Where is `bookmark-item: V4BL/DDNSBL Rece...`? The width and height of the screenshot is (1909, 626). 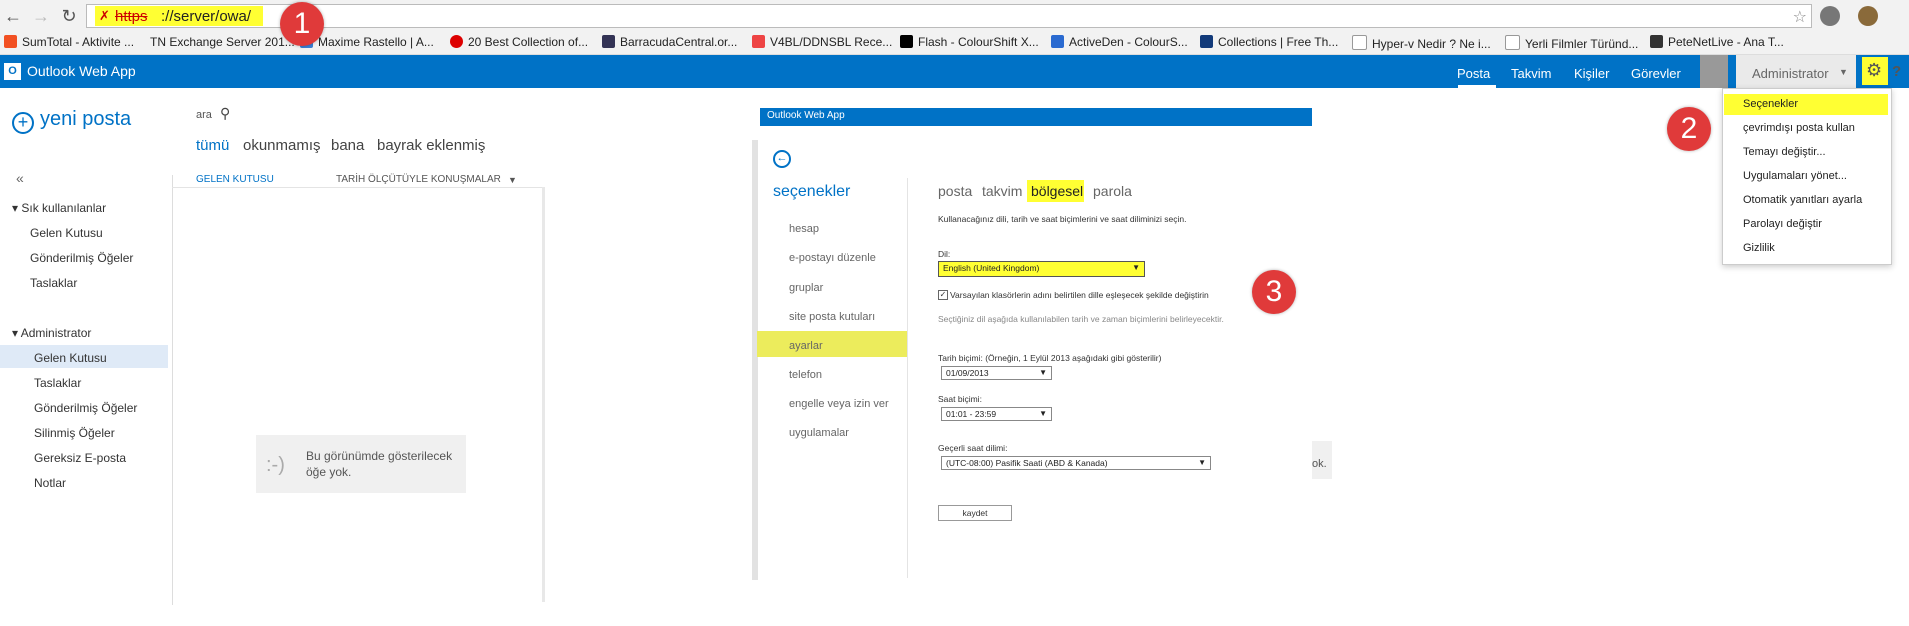
bookmark-item: V4BL/DDNSBL Rece... is located at coordinates (822, 42).